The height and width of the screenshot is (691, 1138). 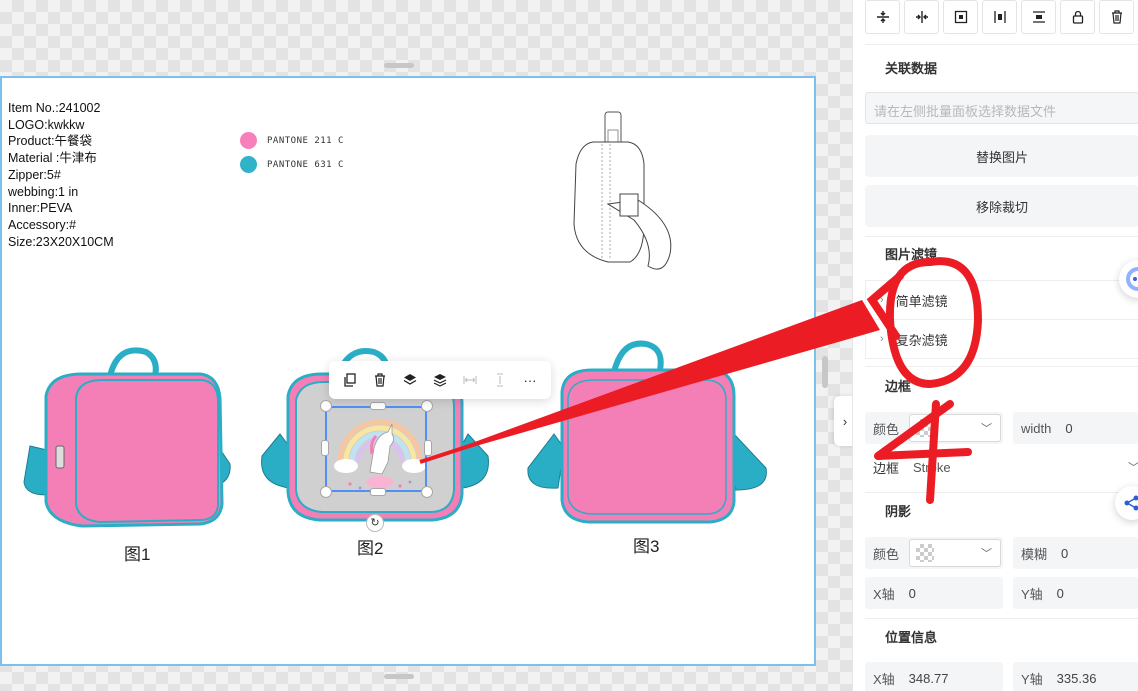 What do you see at coordinates (884, 594) in the screenshot?
I see `shadow-x-label: X轴` at bounding box center [884, 594].